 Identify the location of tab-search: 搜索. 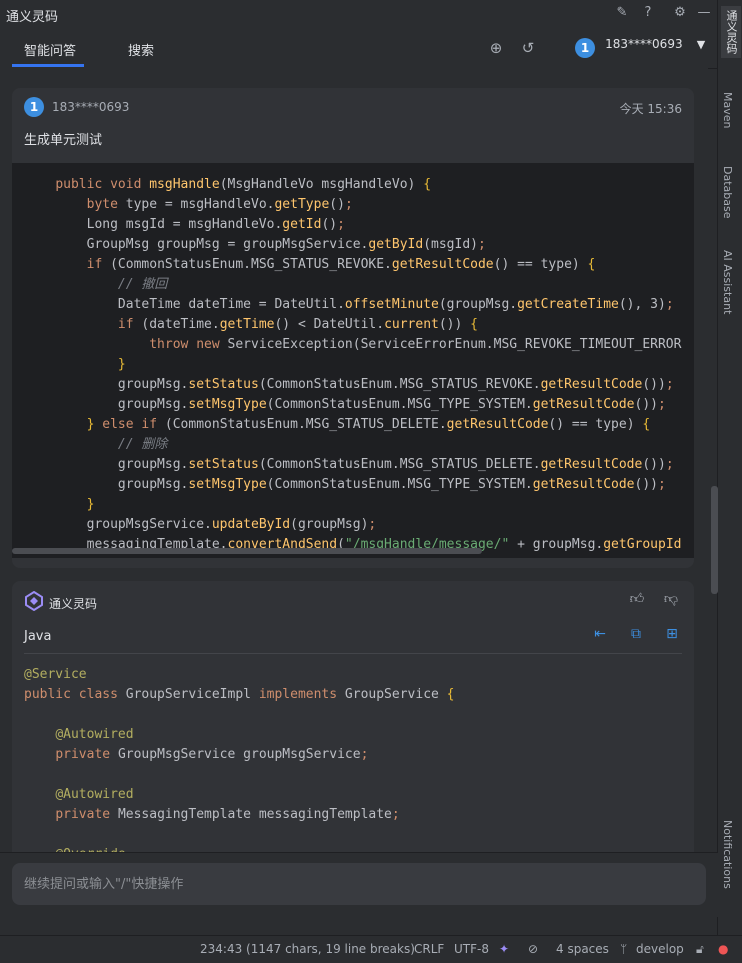
(141, 49).